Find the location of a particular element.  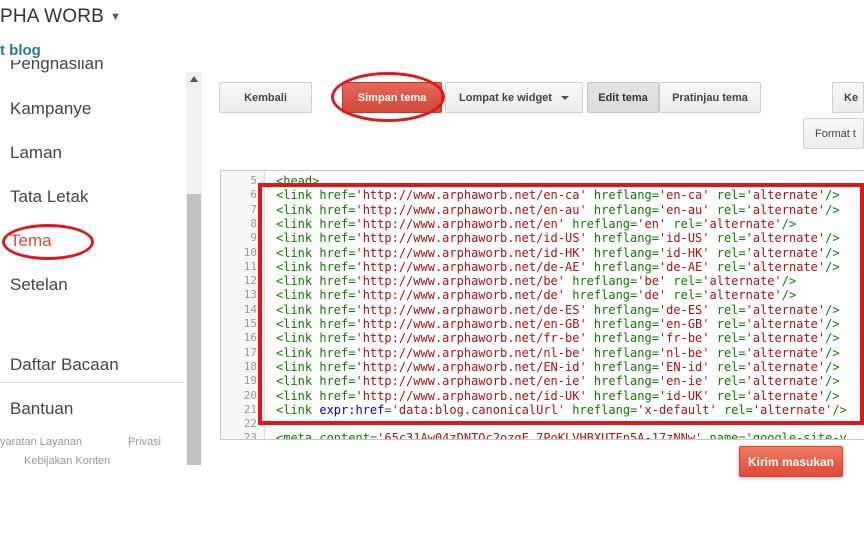

sidebar-item-tema: Tema is located at coordinates (31, 241).